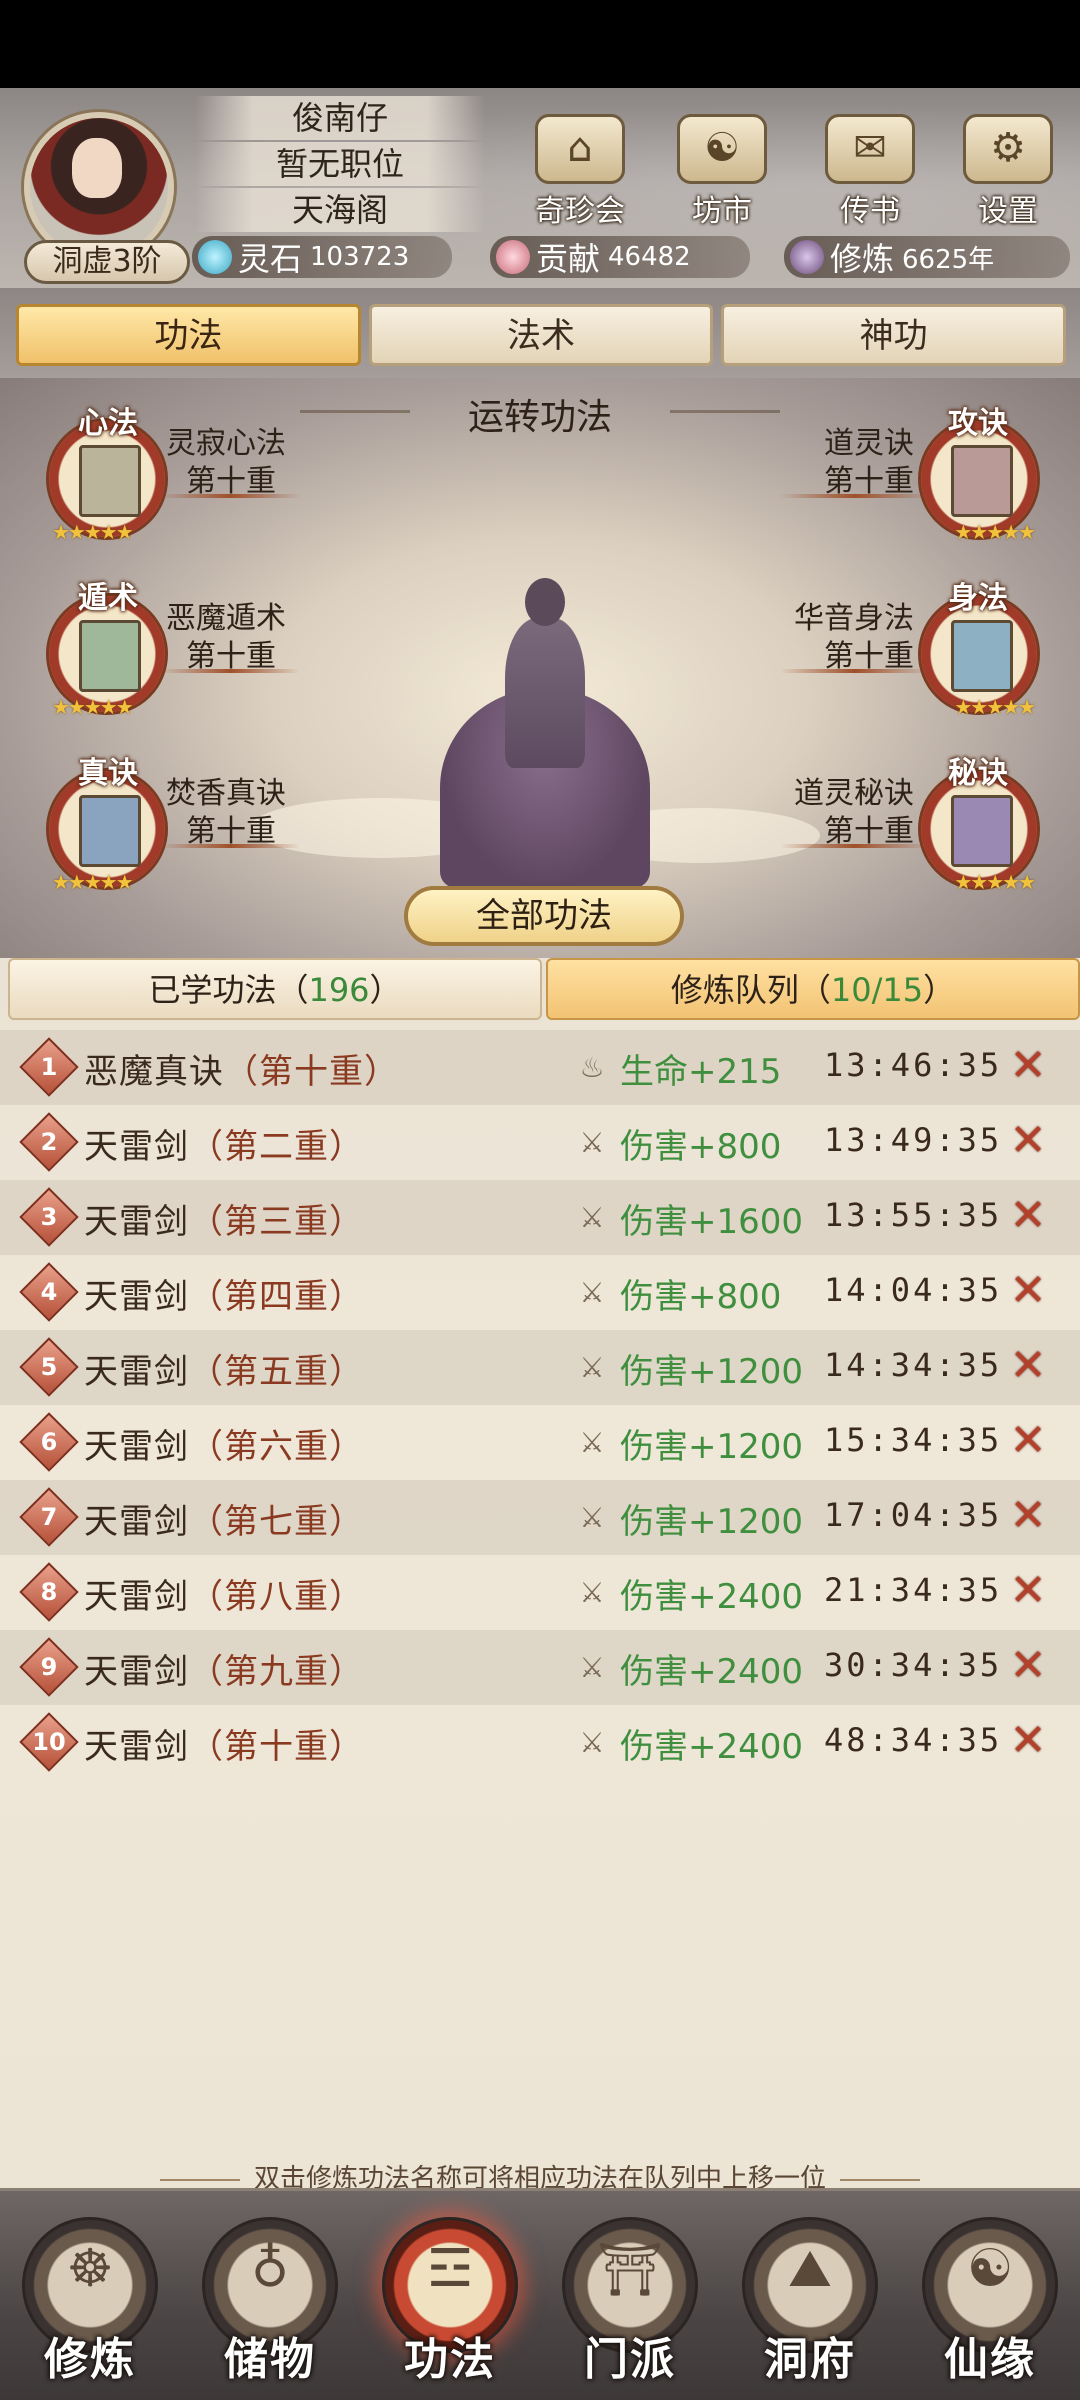 This screenshot has height=2400, width=1080. Describe the element at coordinates (275, 989) in the screenshot. I see `tab-learned-techniques: 已学功法（196）` at that location.